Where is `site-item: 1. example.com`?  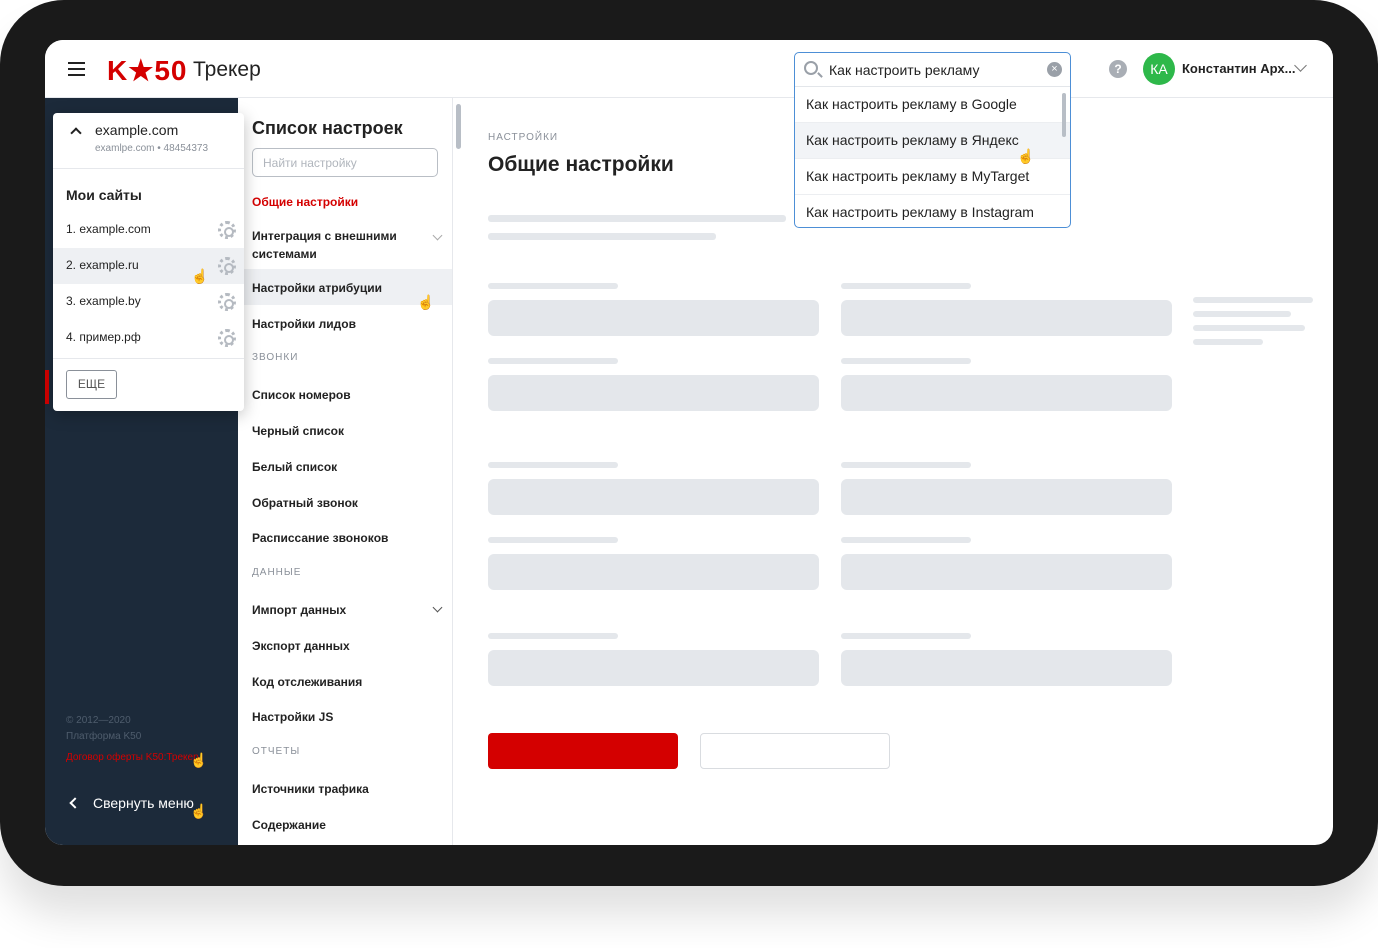 site-item: 1. example.com is located at coordinates (148, 230).